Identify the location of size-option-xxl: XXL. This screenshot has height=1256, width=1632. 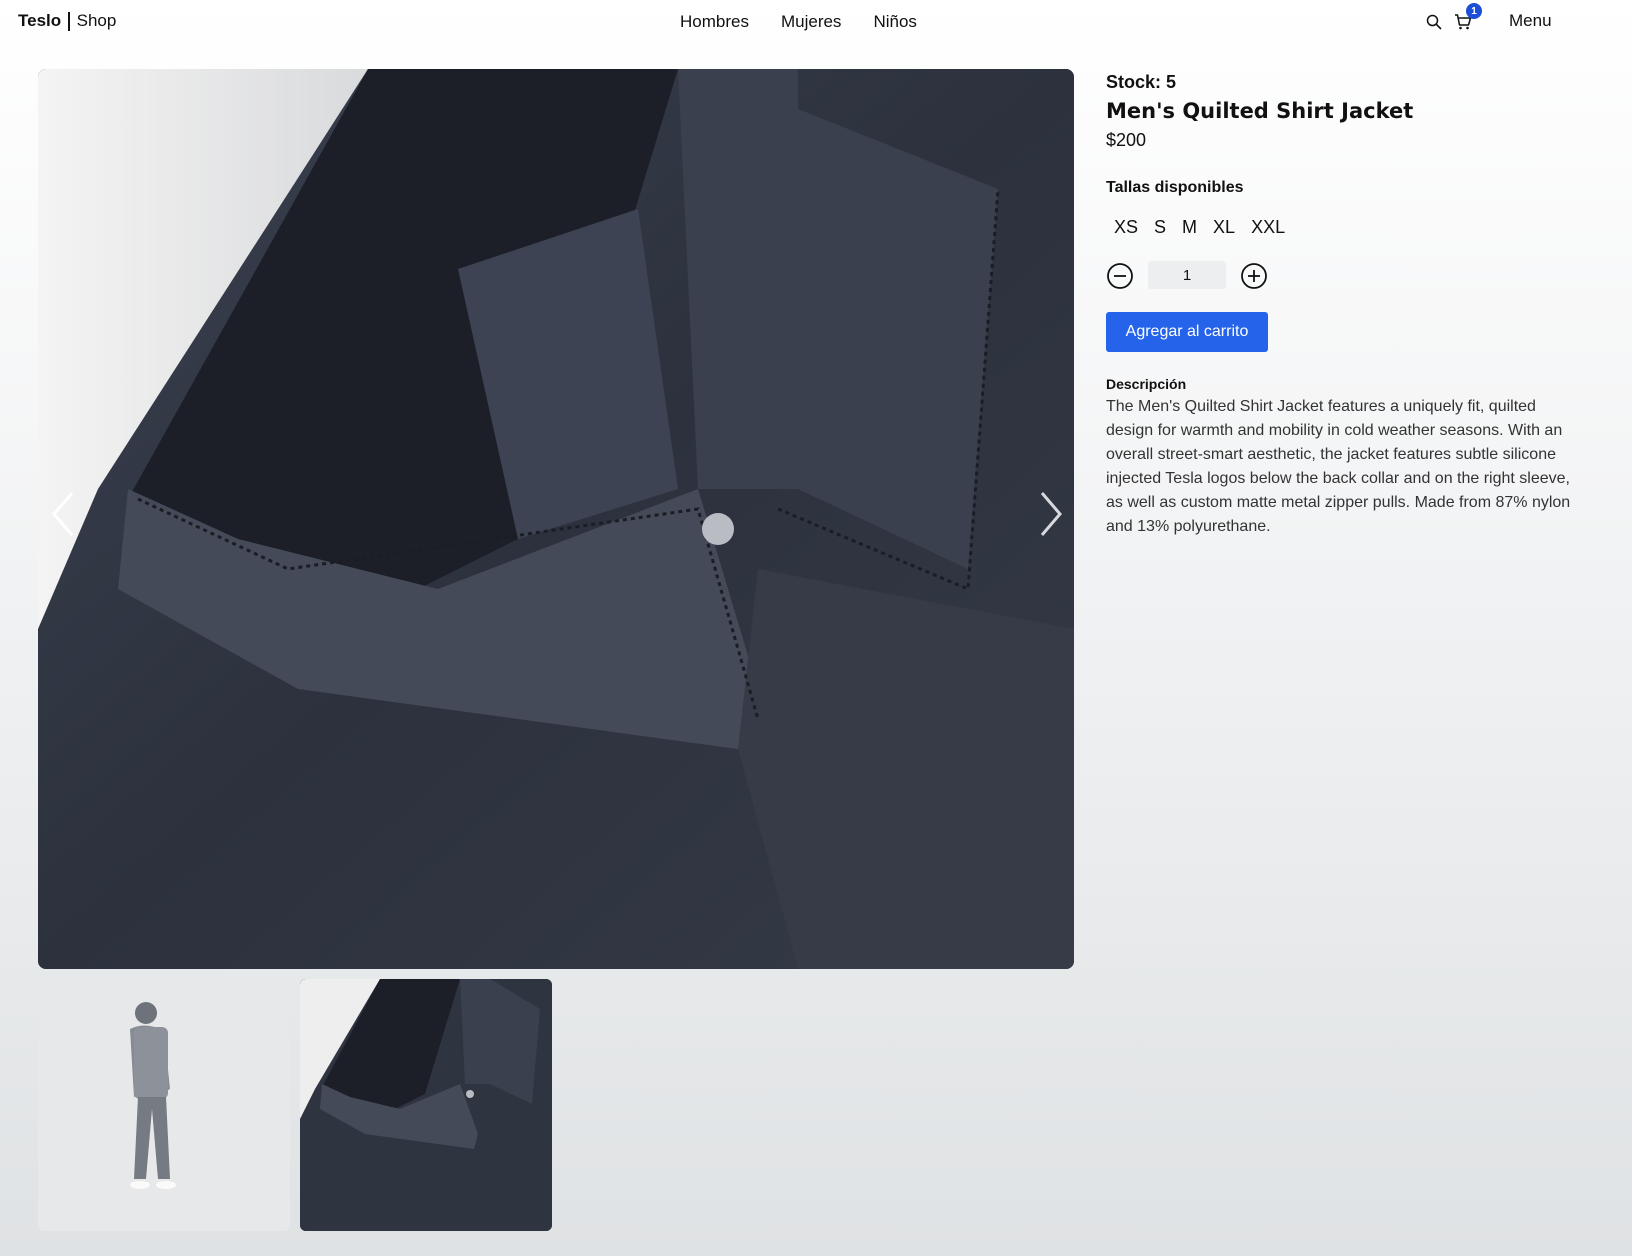
(1268, 227).